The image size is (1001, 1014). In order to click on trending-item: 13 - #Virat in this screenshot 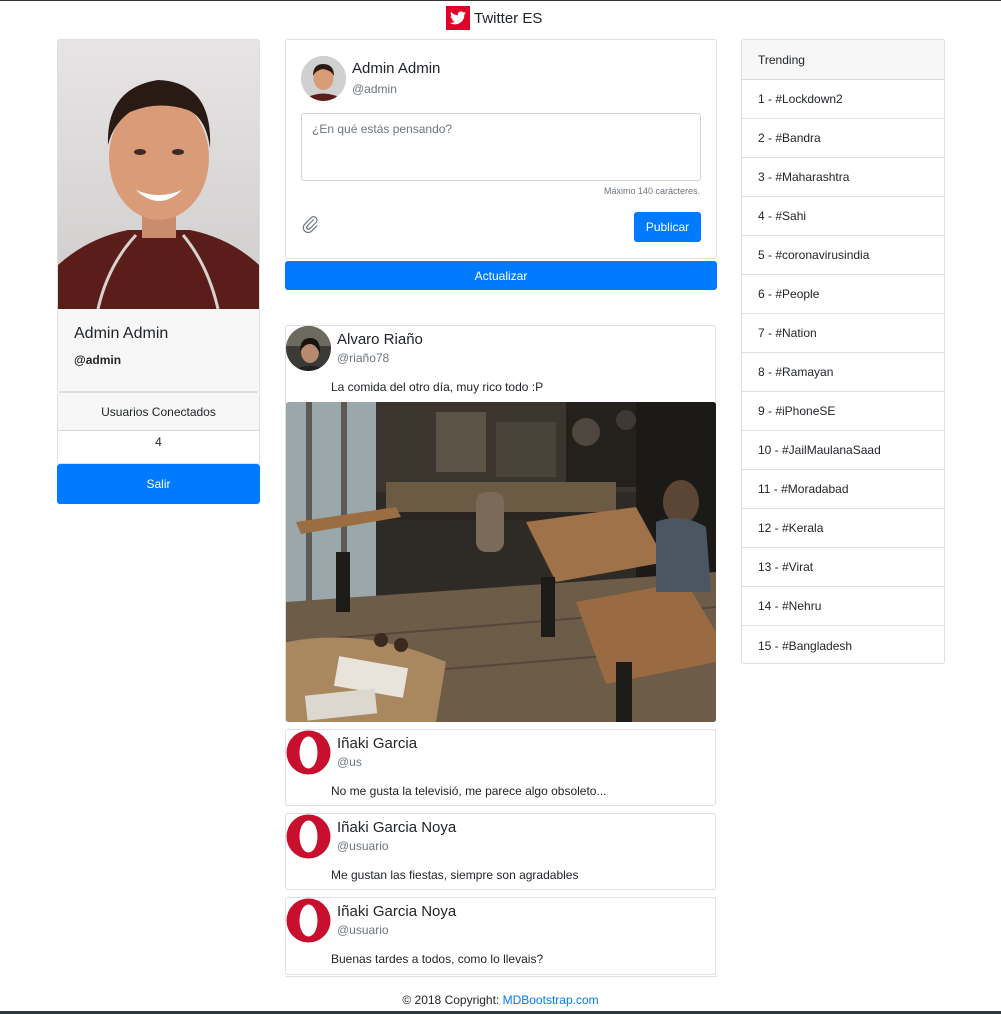, I will do `click(843, 567)`.